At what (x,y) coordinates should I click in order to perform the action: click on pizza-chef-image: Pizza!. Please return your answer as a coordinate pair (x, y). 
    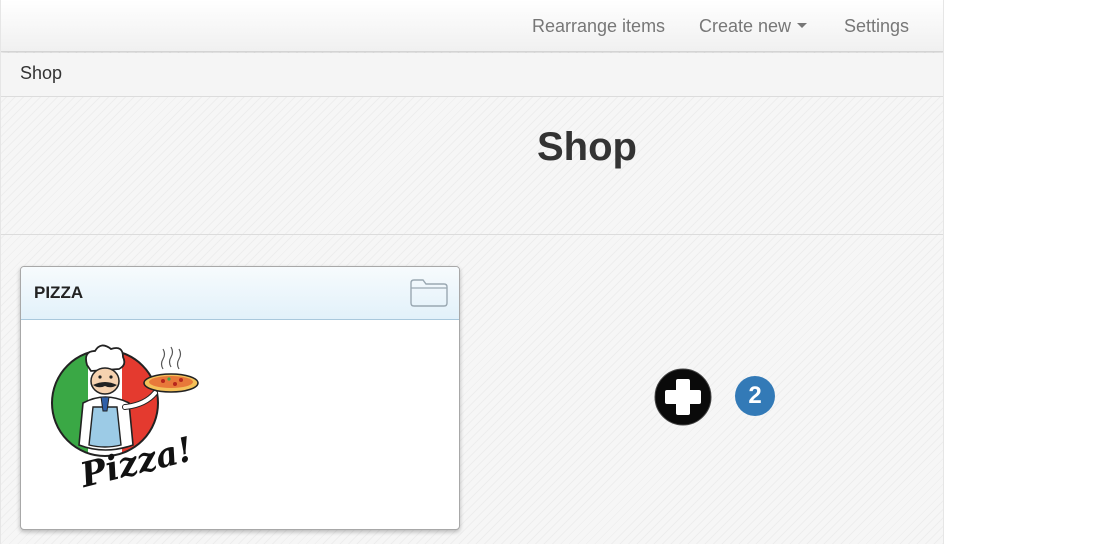
    Looking at the image, I should click on (125, 417).